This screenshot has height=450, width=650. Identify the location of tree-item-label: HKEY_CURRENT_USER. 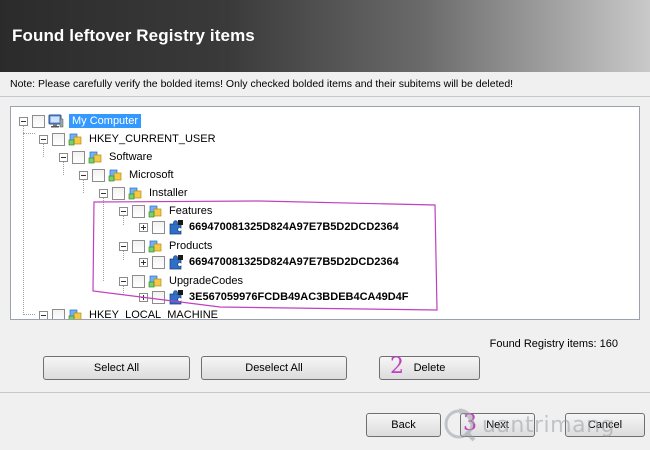
(152, 139).